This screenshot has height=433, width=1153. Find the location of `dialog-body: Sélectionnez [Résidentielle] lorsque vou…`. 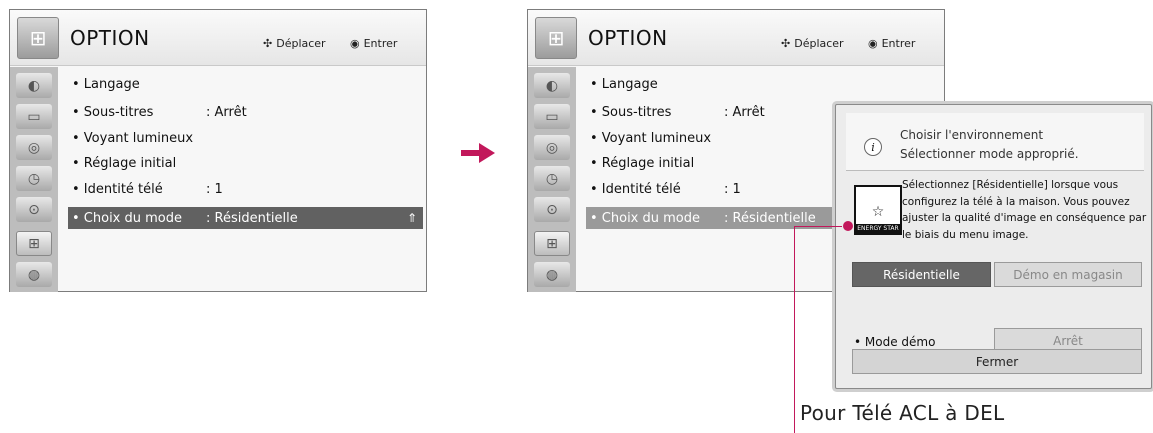

dialog-body: Sélectionnez [Résidentielle] lorsque vou… is located at coordinates (1024, 210).